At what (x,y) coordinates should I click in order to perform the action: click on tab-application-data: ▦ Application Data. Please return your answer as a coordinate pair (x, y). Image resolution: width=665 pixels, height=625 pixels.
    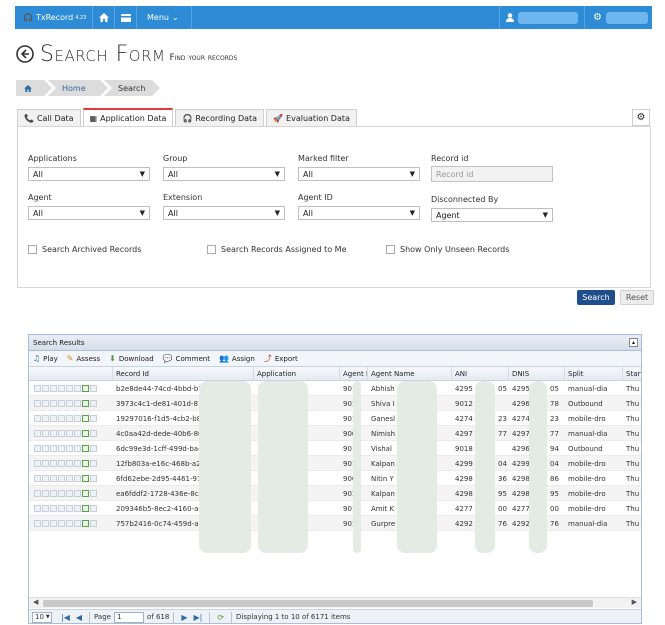
    Looking at the image, I should click on (128, 117).